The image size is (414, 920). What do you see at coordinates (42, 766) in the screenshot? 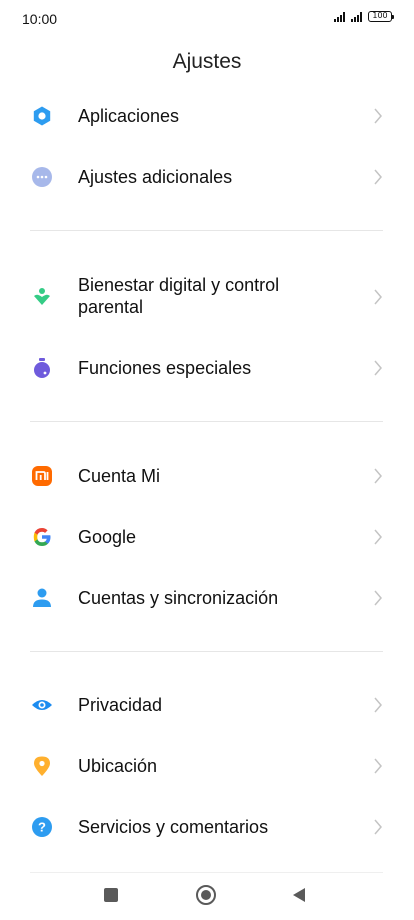
I see `location-pin-icon` at bounding box center [42, 766].